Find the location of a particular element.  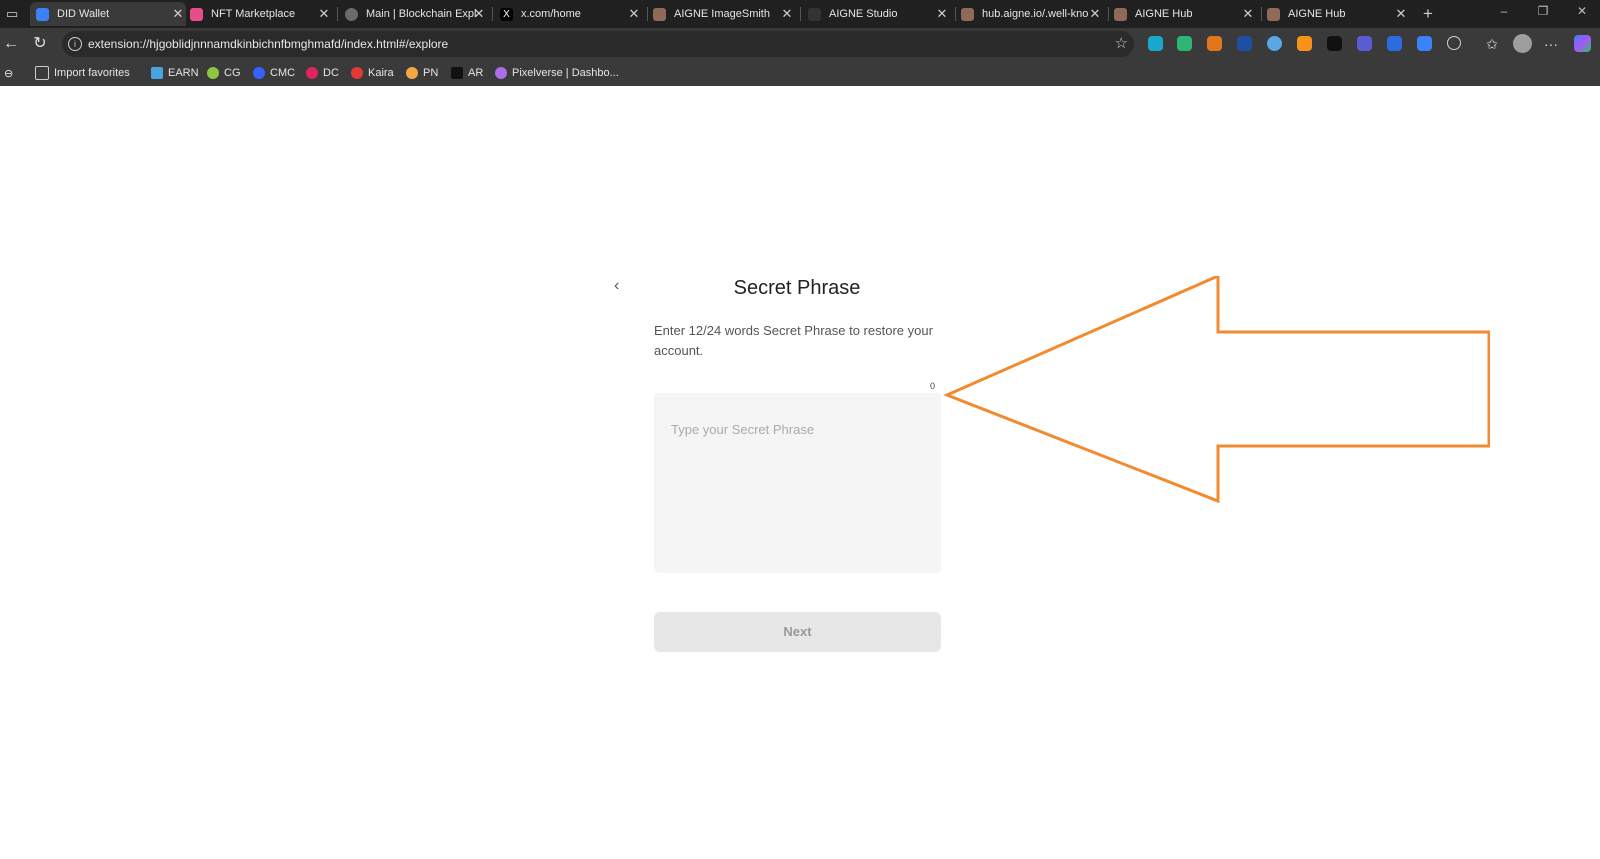

arrow-outline is located at coordinates (1216, 390).